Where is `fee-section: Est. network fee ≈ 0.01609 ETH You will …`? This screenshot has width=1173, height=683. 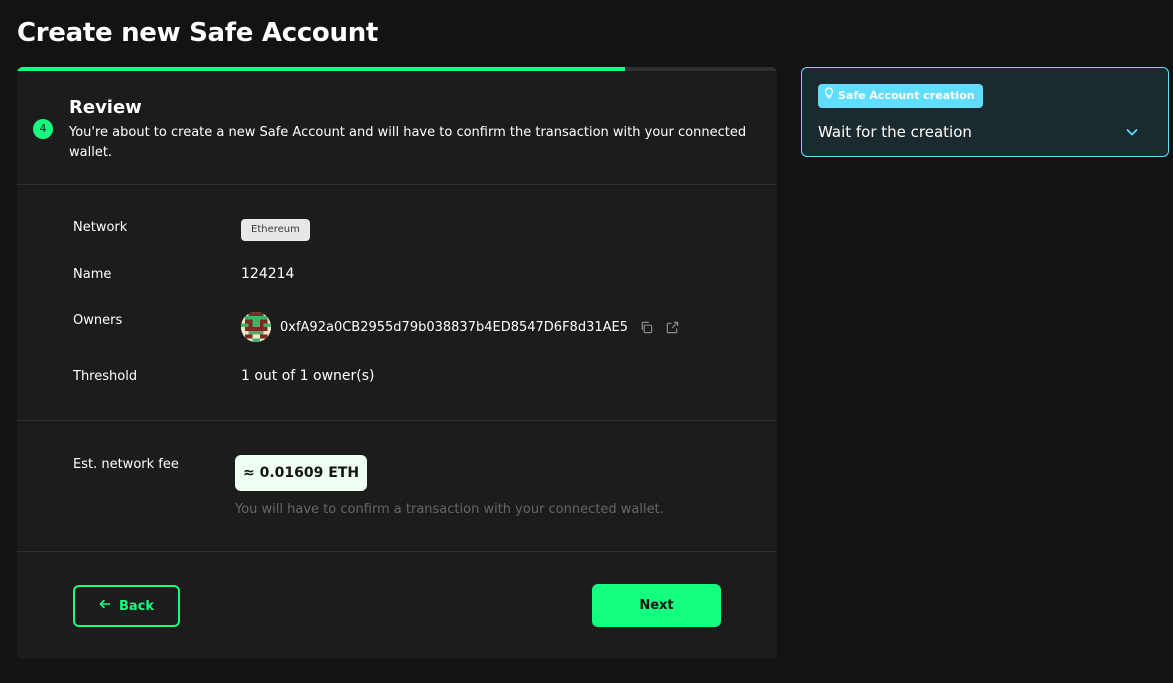
fee-section: Est. network fee ≈ 0.01609 ETH You will … is located at coordinates (397, 486).